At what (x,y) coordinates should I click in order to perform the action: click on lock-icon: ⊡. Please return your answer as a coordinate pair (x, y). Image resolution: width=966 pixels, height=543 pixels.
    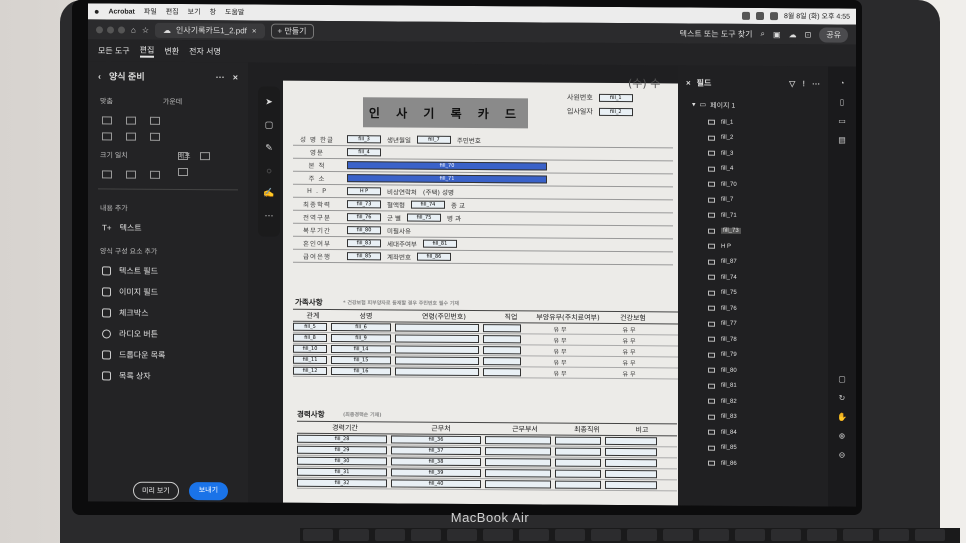
    Looking at the image, I should click on (808, 34).